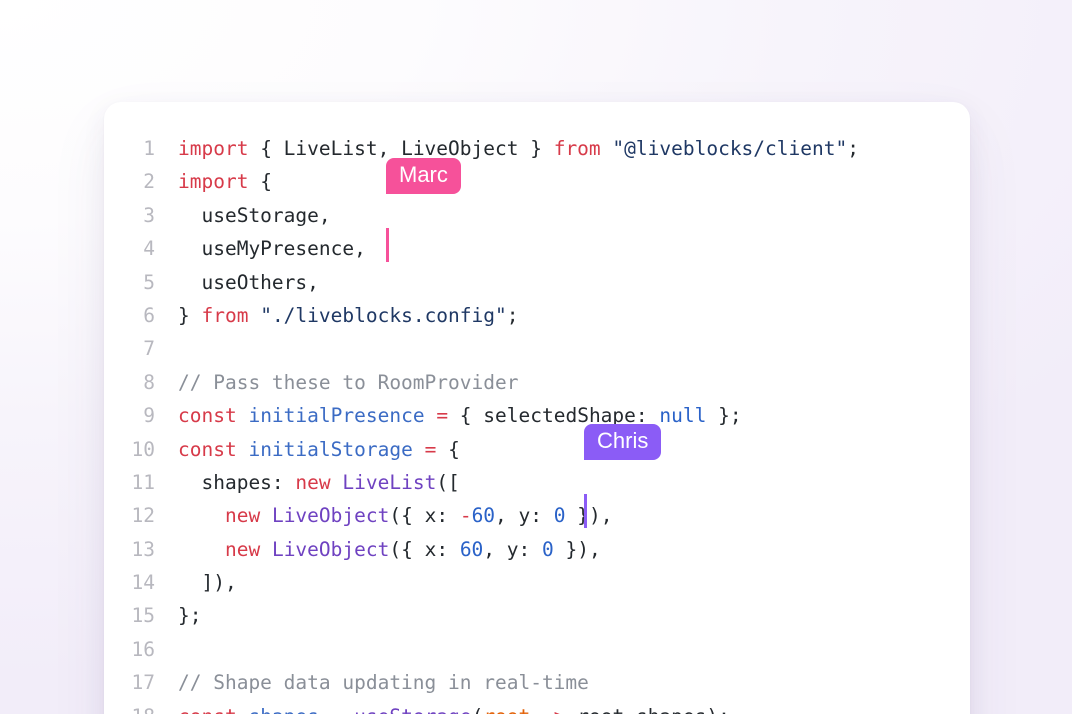 This screenshot has height=714, width=1072. I want to click on code-line-text: } from "./liveblocks.config";, so click(348, 315).